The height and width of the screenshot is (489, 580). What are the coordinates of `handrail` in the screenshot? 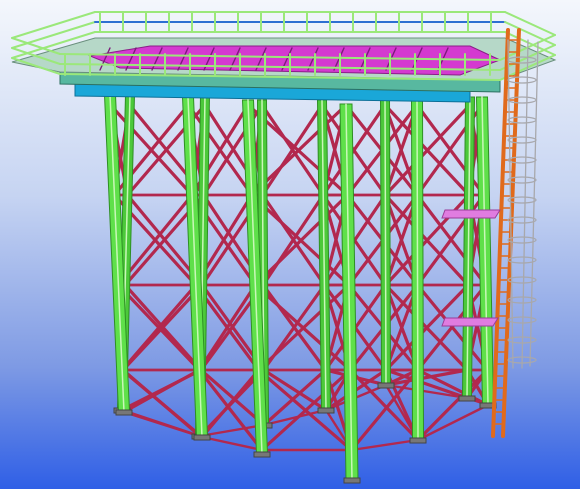 It's located at (530, 23).